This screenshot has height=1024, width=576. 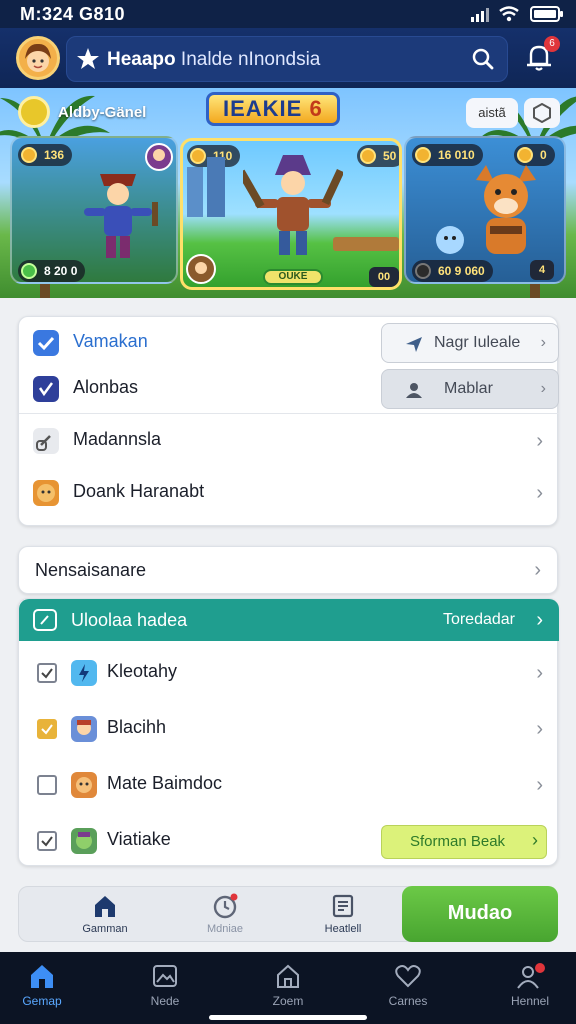 I want to click on tab-gemap: Gemap, so click(x=46, y=988).